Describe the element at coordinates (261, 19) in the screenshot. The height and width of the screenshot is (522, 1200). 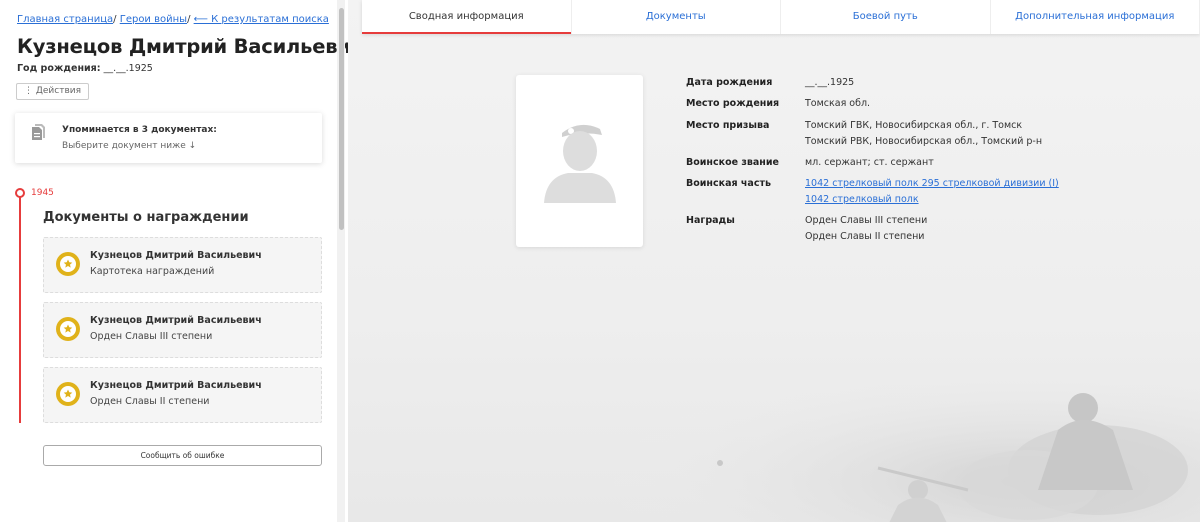
I see `back-to-results-link: ⟵ К результатам поиска` at that location.